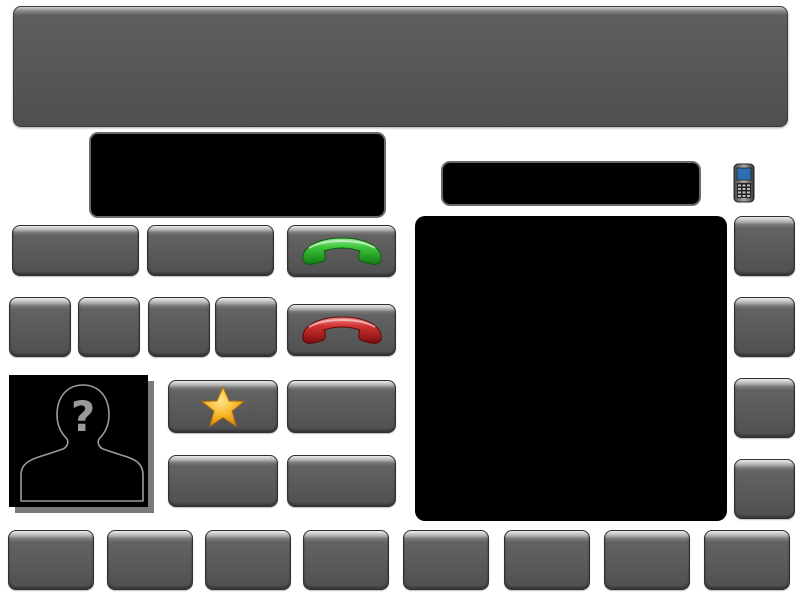  Describe the element at coordinates (237, 175) in the screenshot. I see `number-display` at that location.